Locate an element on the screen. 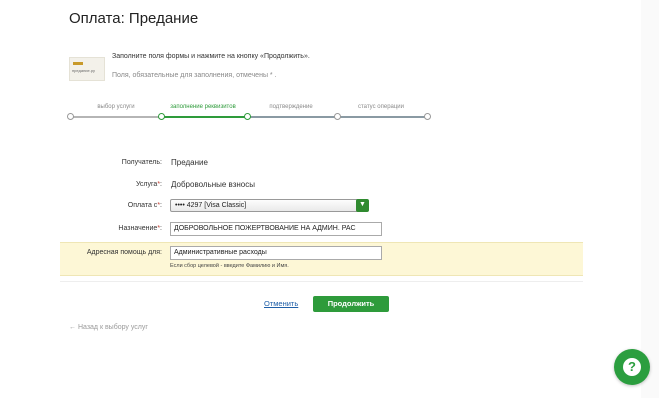 The image size is (659, 398). question-icon: ? is located at coordinates (632, 367).